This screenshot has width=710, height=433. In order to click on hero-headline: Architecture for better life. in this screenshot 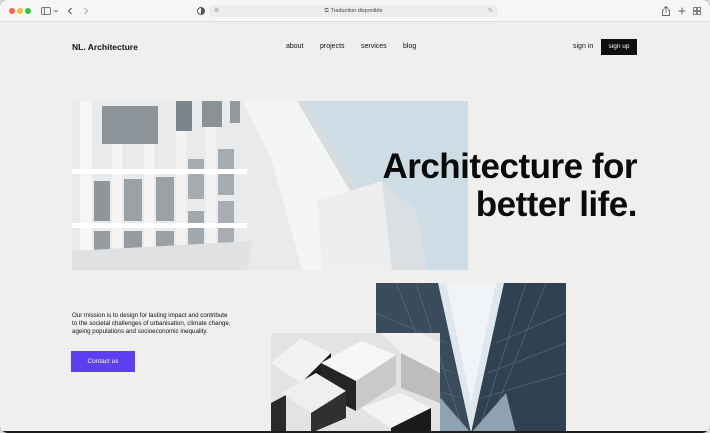, I will do `click(483, 186)`.